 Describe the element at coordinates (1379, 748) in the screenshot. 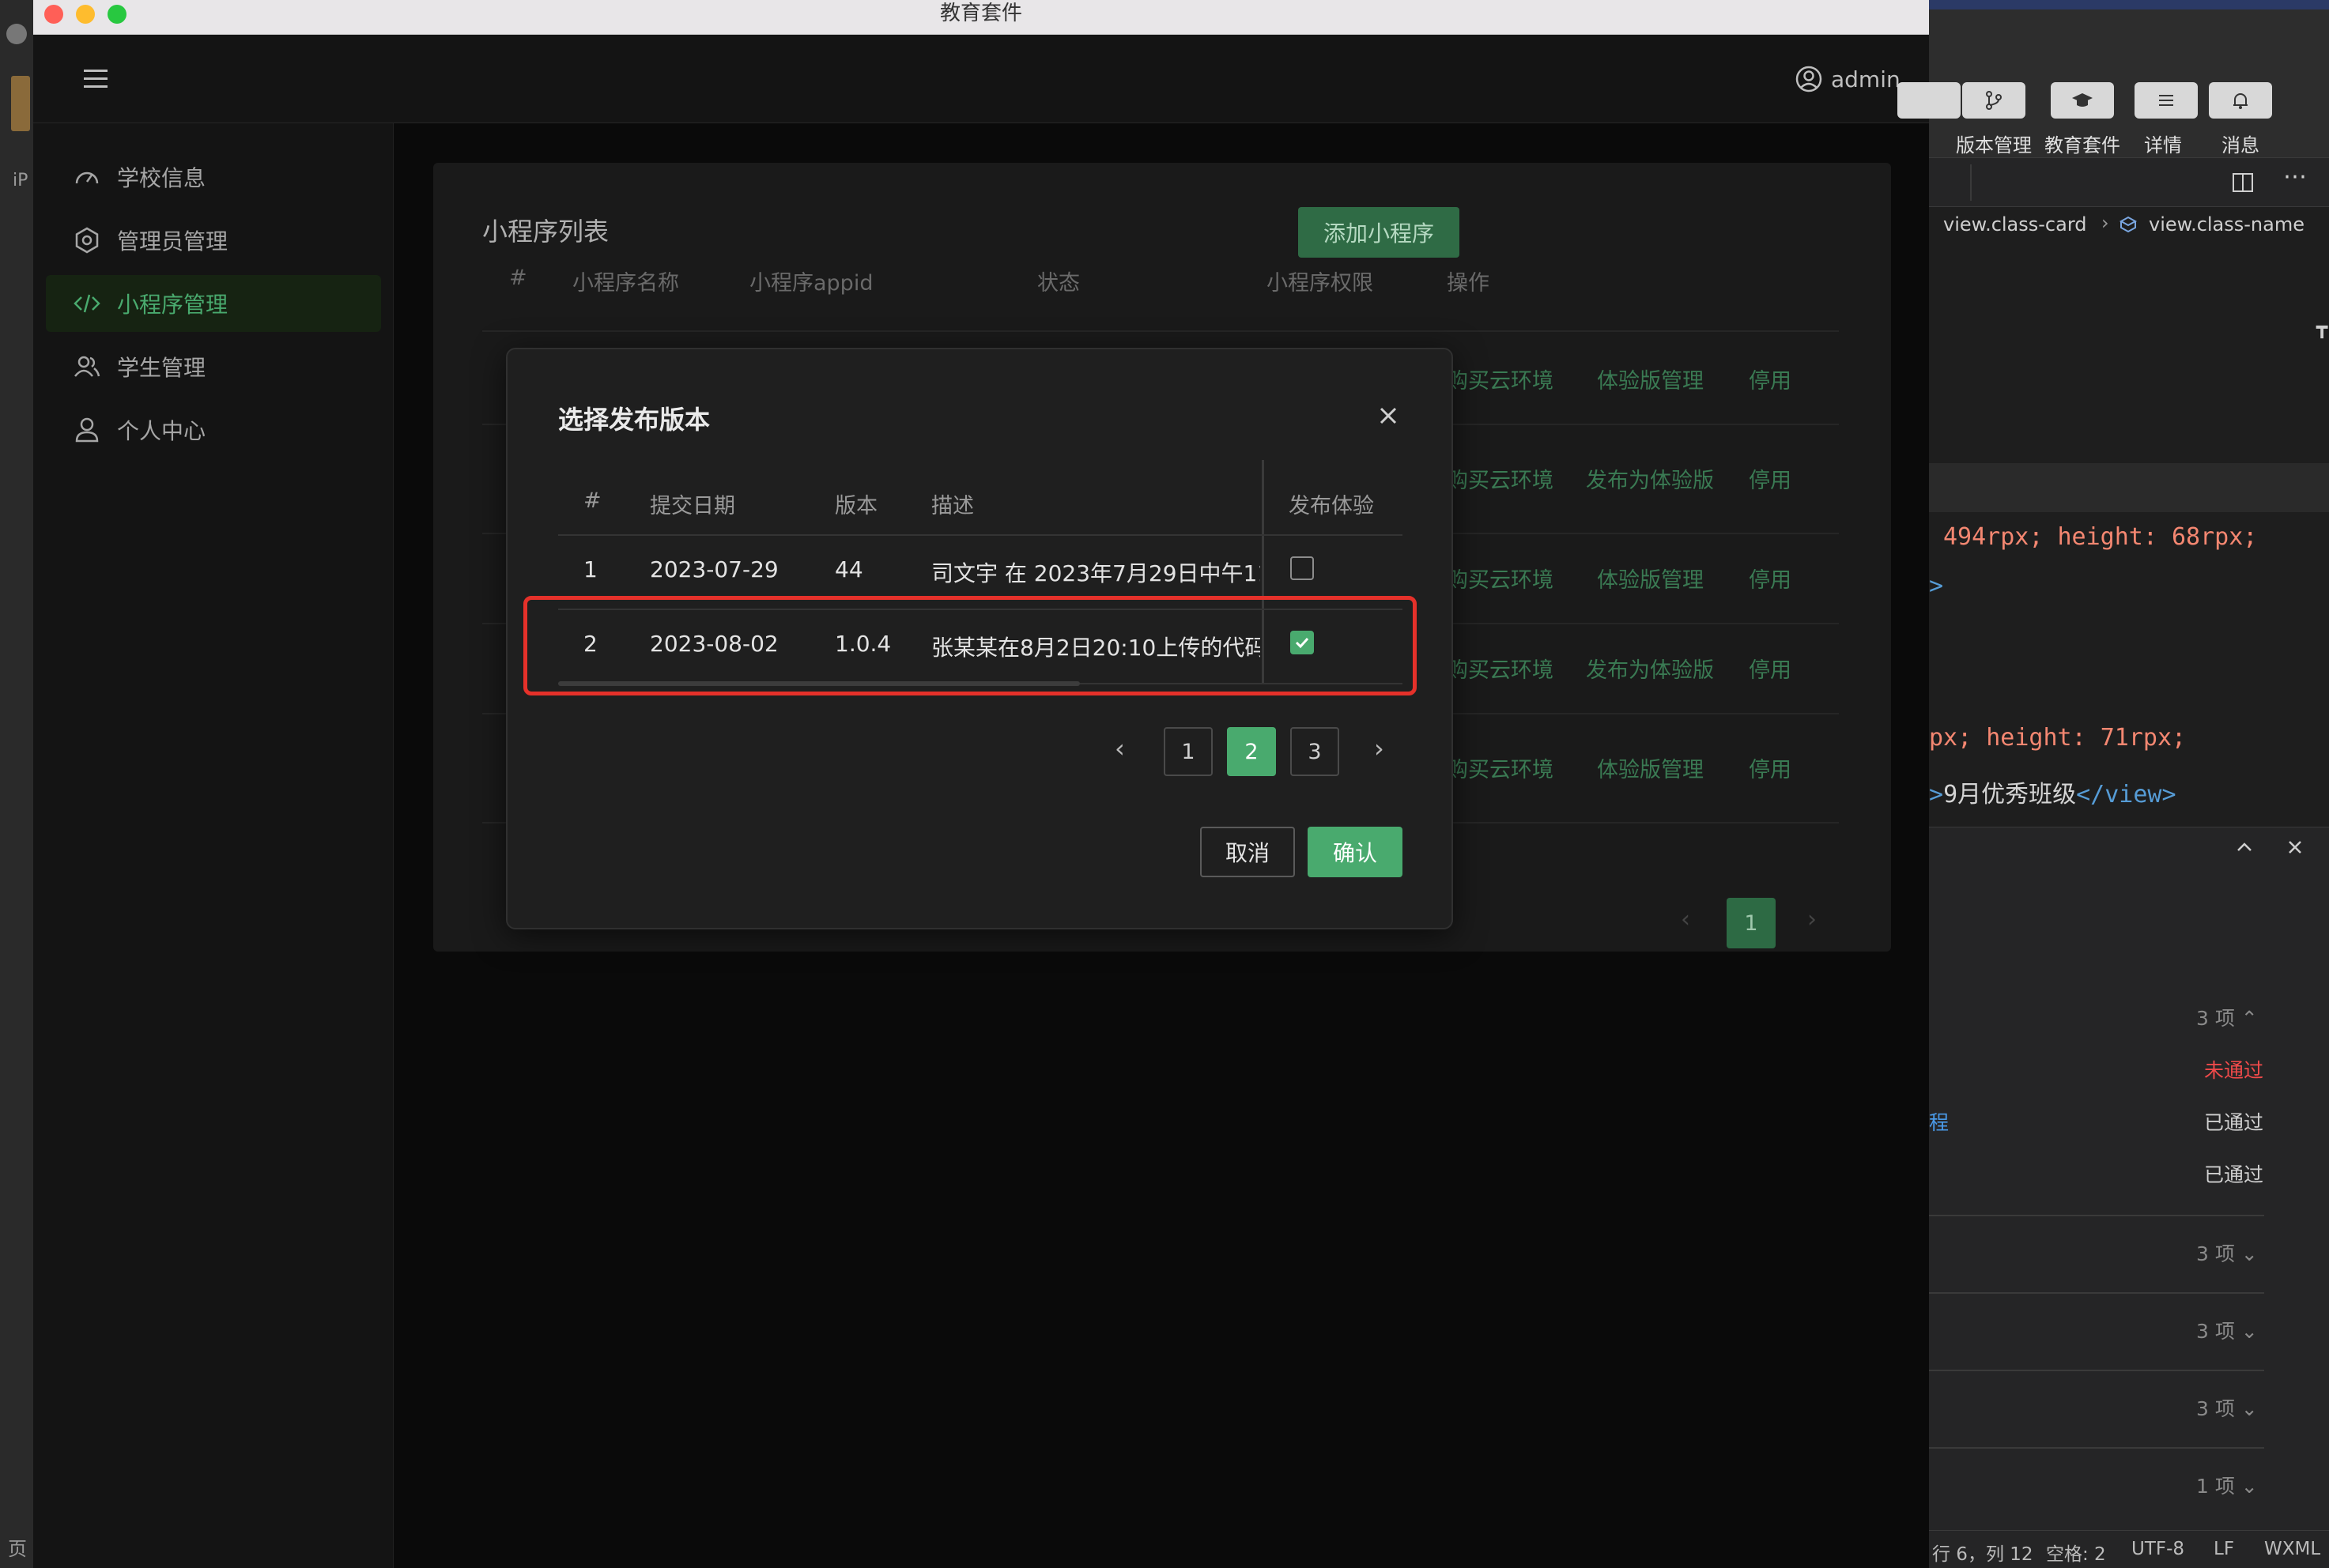

I see `next-page-icon: ›` at that location.